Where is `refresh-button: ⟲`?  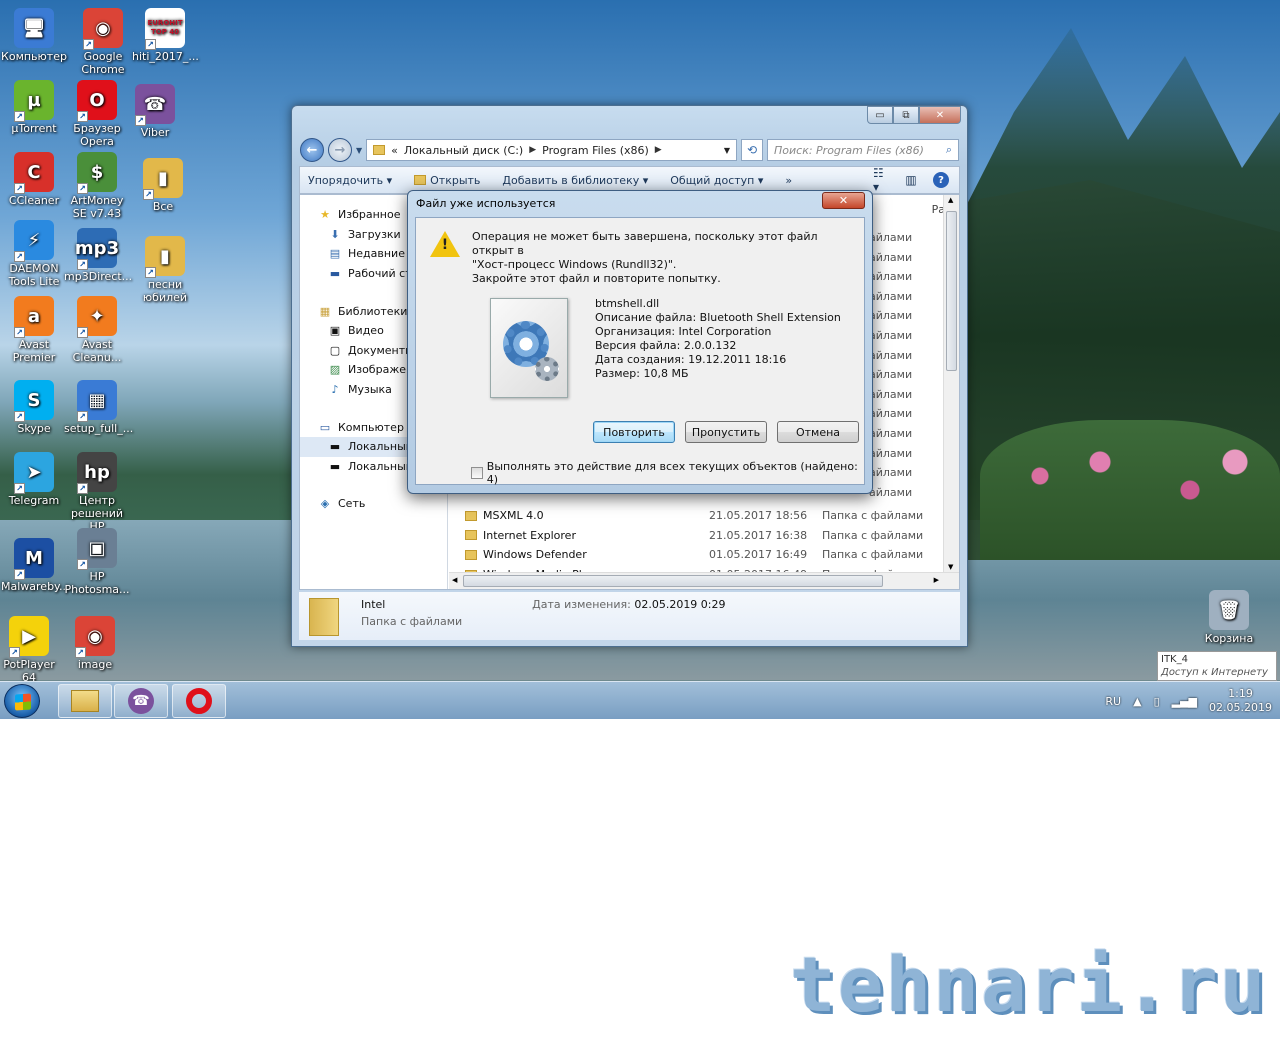 refresh-button: ⟲ is located at coordinates (752, 150).